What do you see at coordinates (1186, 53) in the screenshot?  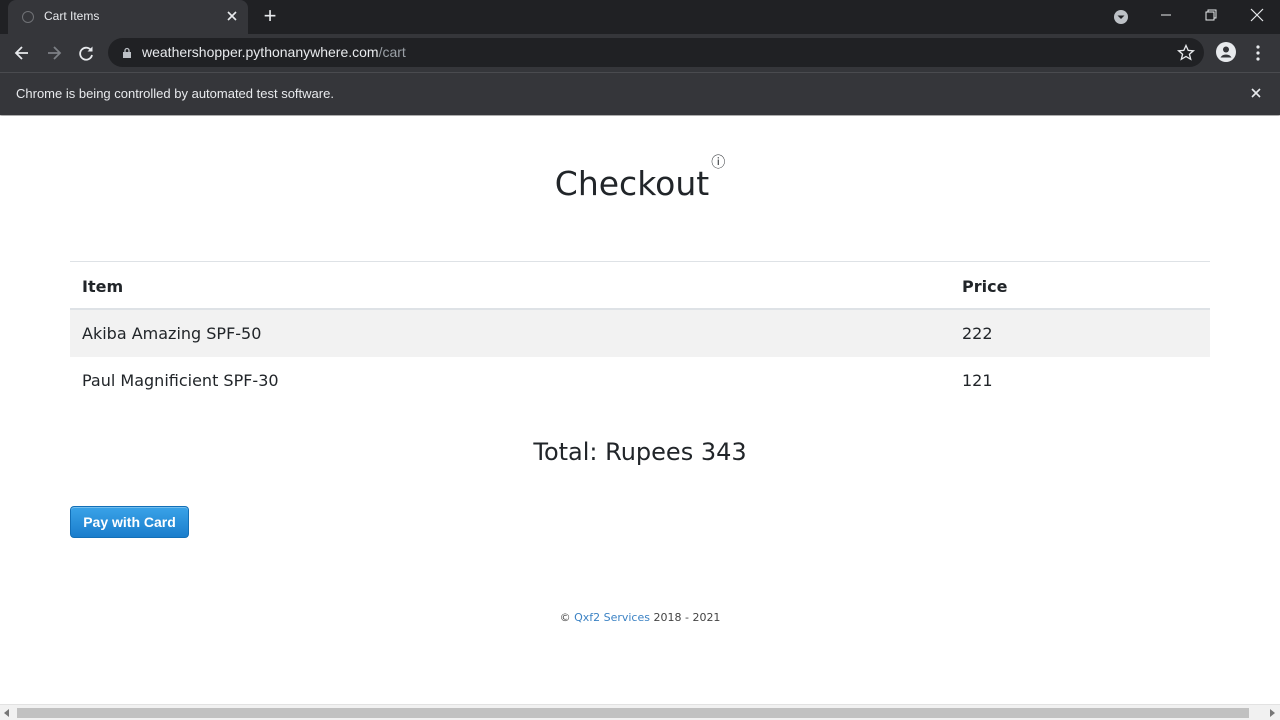 I see `star-icon` at bounding box center [1186, 53].